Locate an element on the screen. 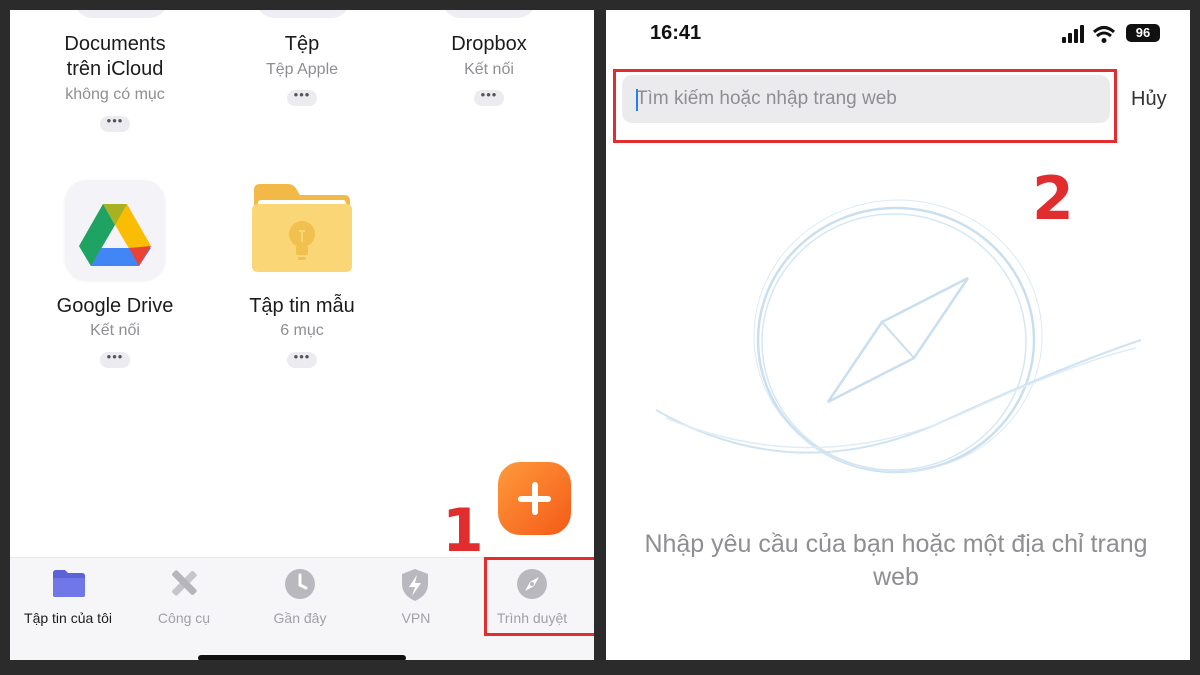 The image size is (1200, 675). tab-tools: Công cụ is located at coordinates (184, 598).